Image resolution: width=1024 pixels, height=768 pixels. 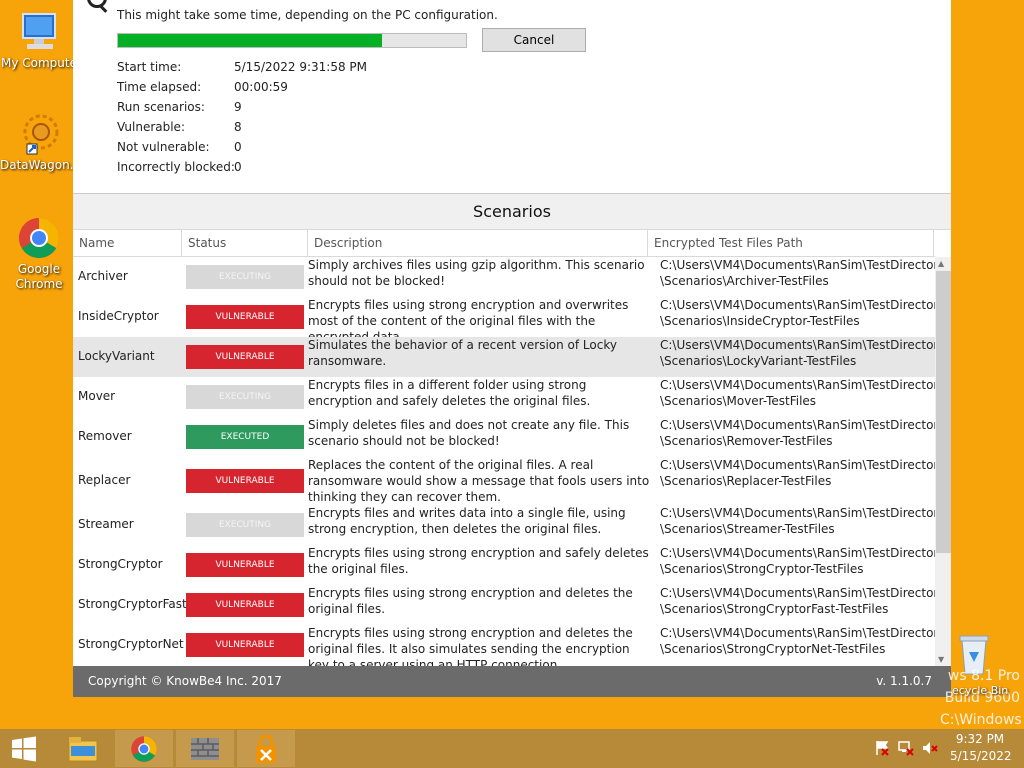 I want to click on taskbar-ransim-app, so click(x=205, y=748).